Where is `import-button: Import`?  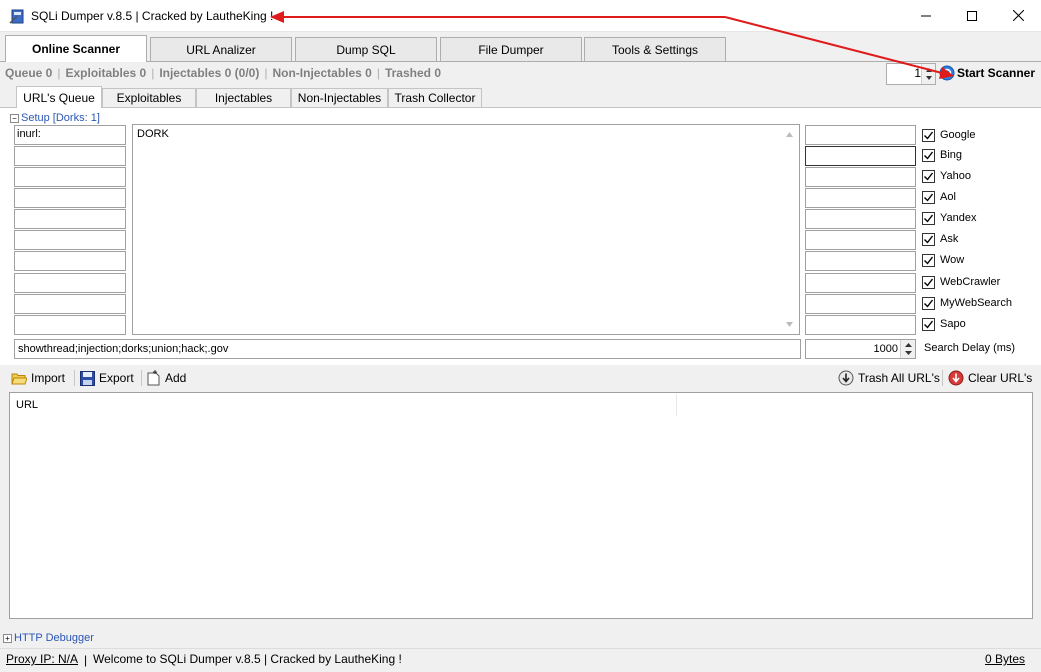 import-button: Import is located at coordinates (38, 378).